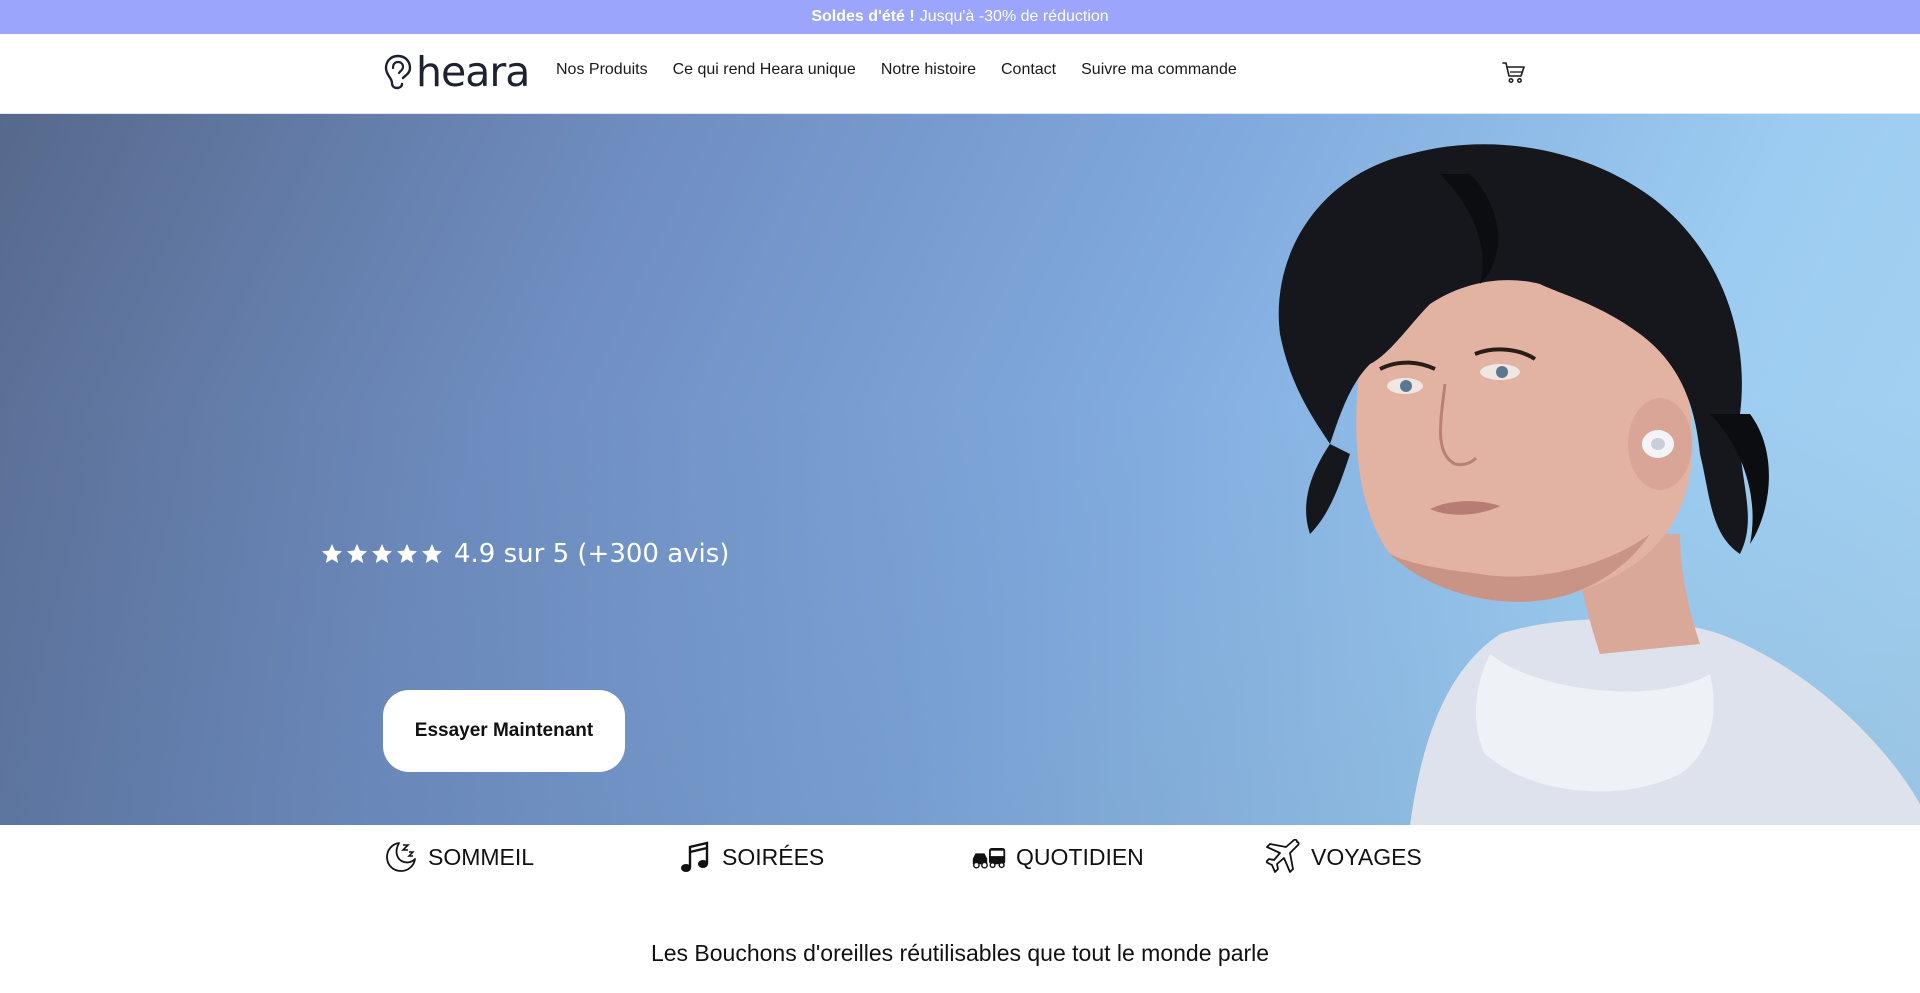 The width and height of the screenshot is (1920, 993). What do you see at coordinates (960, 857) in the screenshot?
I see `category-bar: SOMMEIL SOIRÉES QUOTIDIEN VOYAGES` at bounding box center [960, 857].